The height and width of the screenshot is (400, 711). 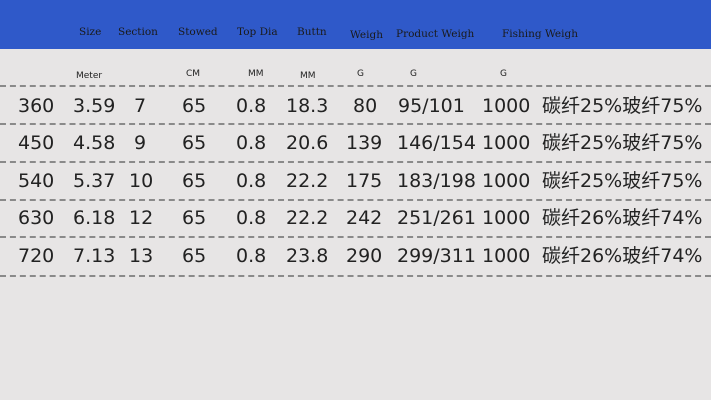 What do you see at coordinates (36, 106) in the screenshot?
I see `cell-size: 360` at bounding box center [36, 106].